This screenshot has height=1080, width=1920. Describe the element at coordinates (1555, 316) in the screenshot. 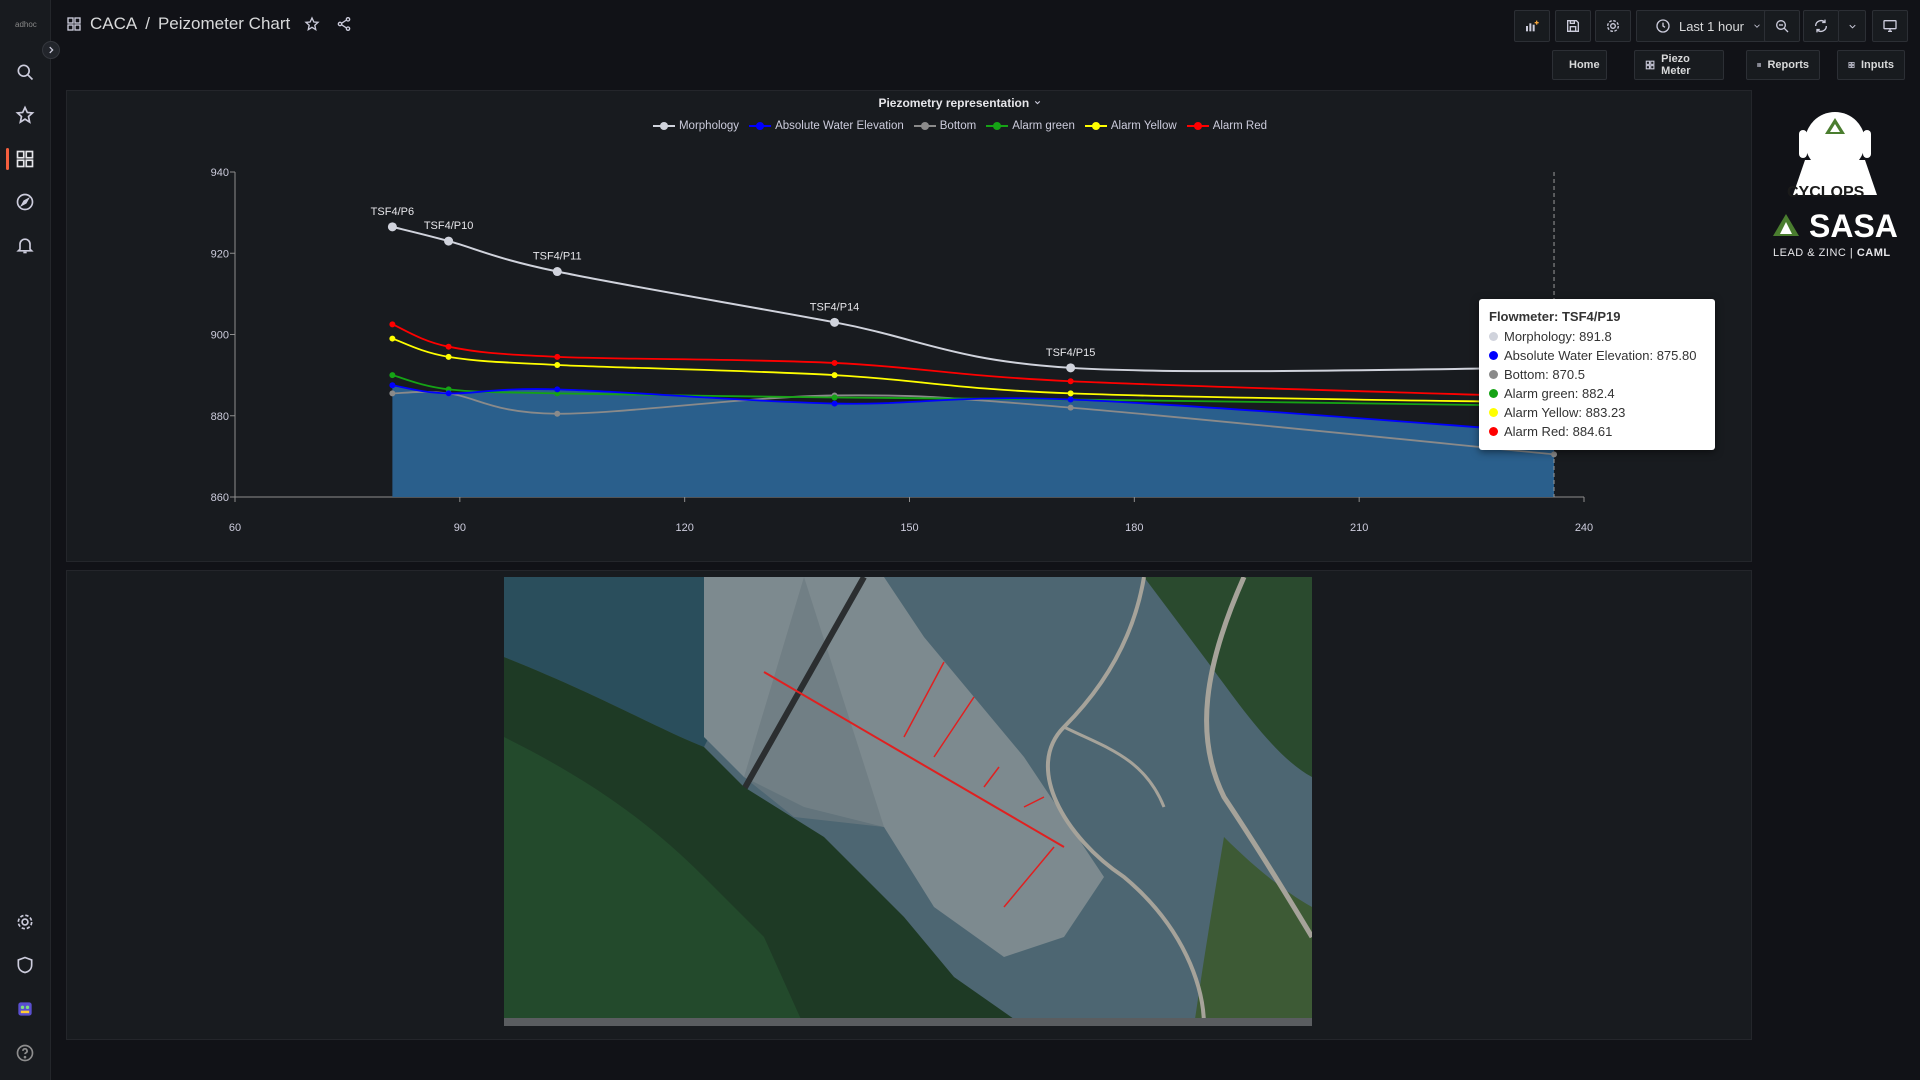

I see `tooltip-title: Flowmeter: TSF4/P19` at that location.